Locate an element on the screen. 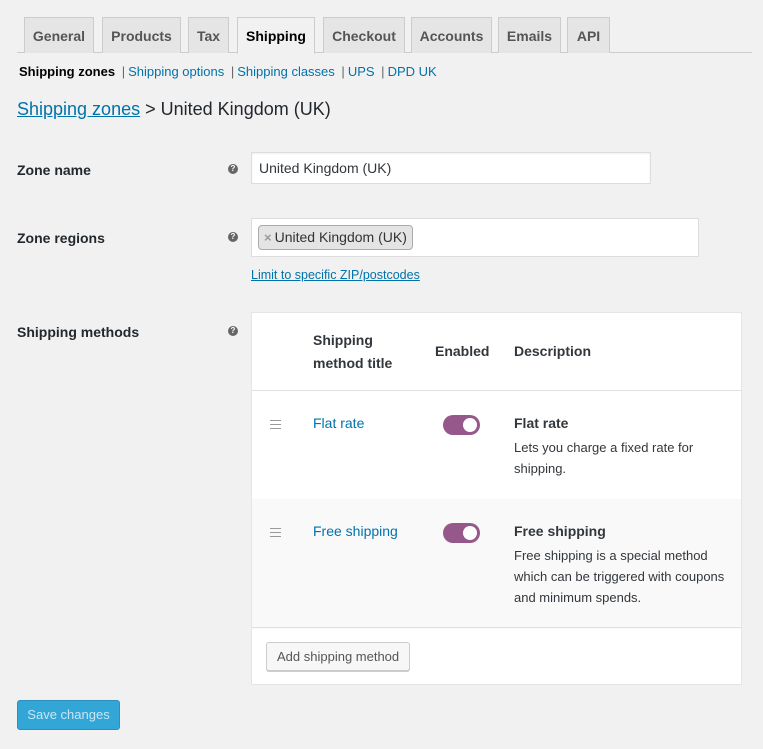  shipping-methods-label: Shipping methods is located at coordinates (78, 332).